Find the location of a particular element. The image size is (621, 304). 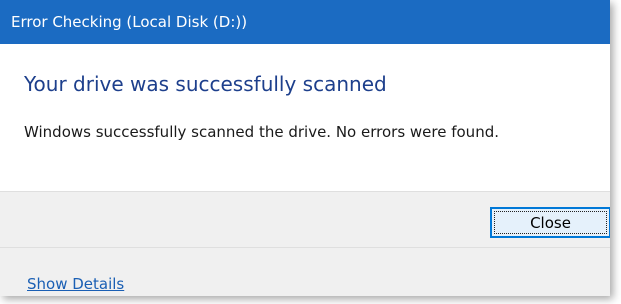

close-button-label: Close is located at coordinates (550, 222).